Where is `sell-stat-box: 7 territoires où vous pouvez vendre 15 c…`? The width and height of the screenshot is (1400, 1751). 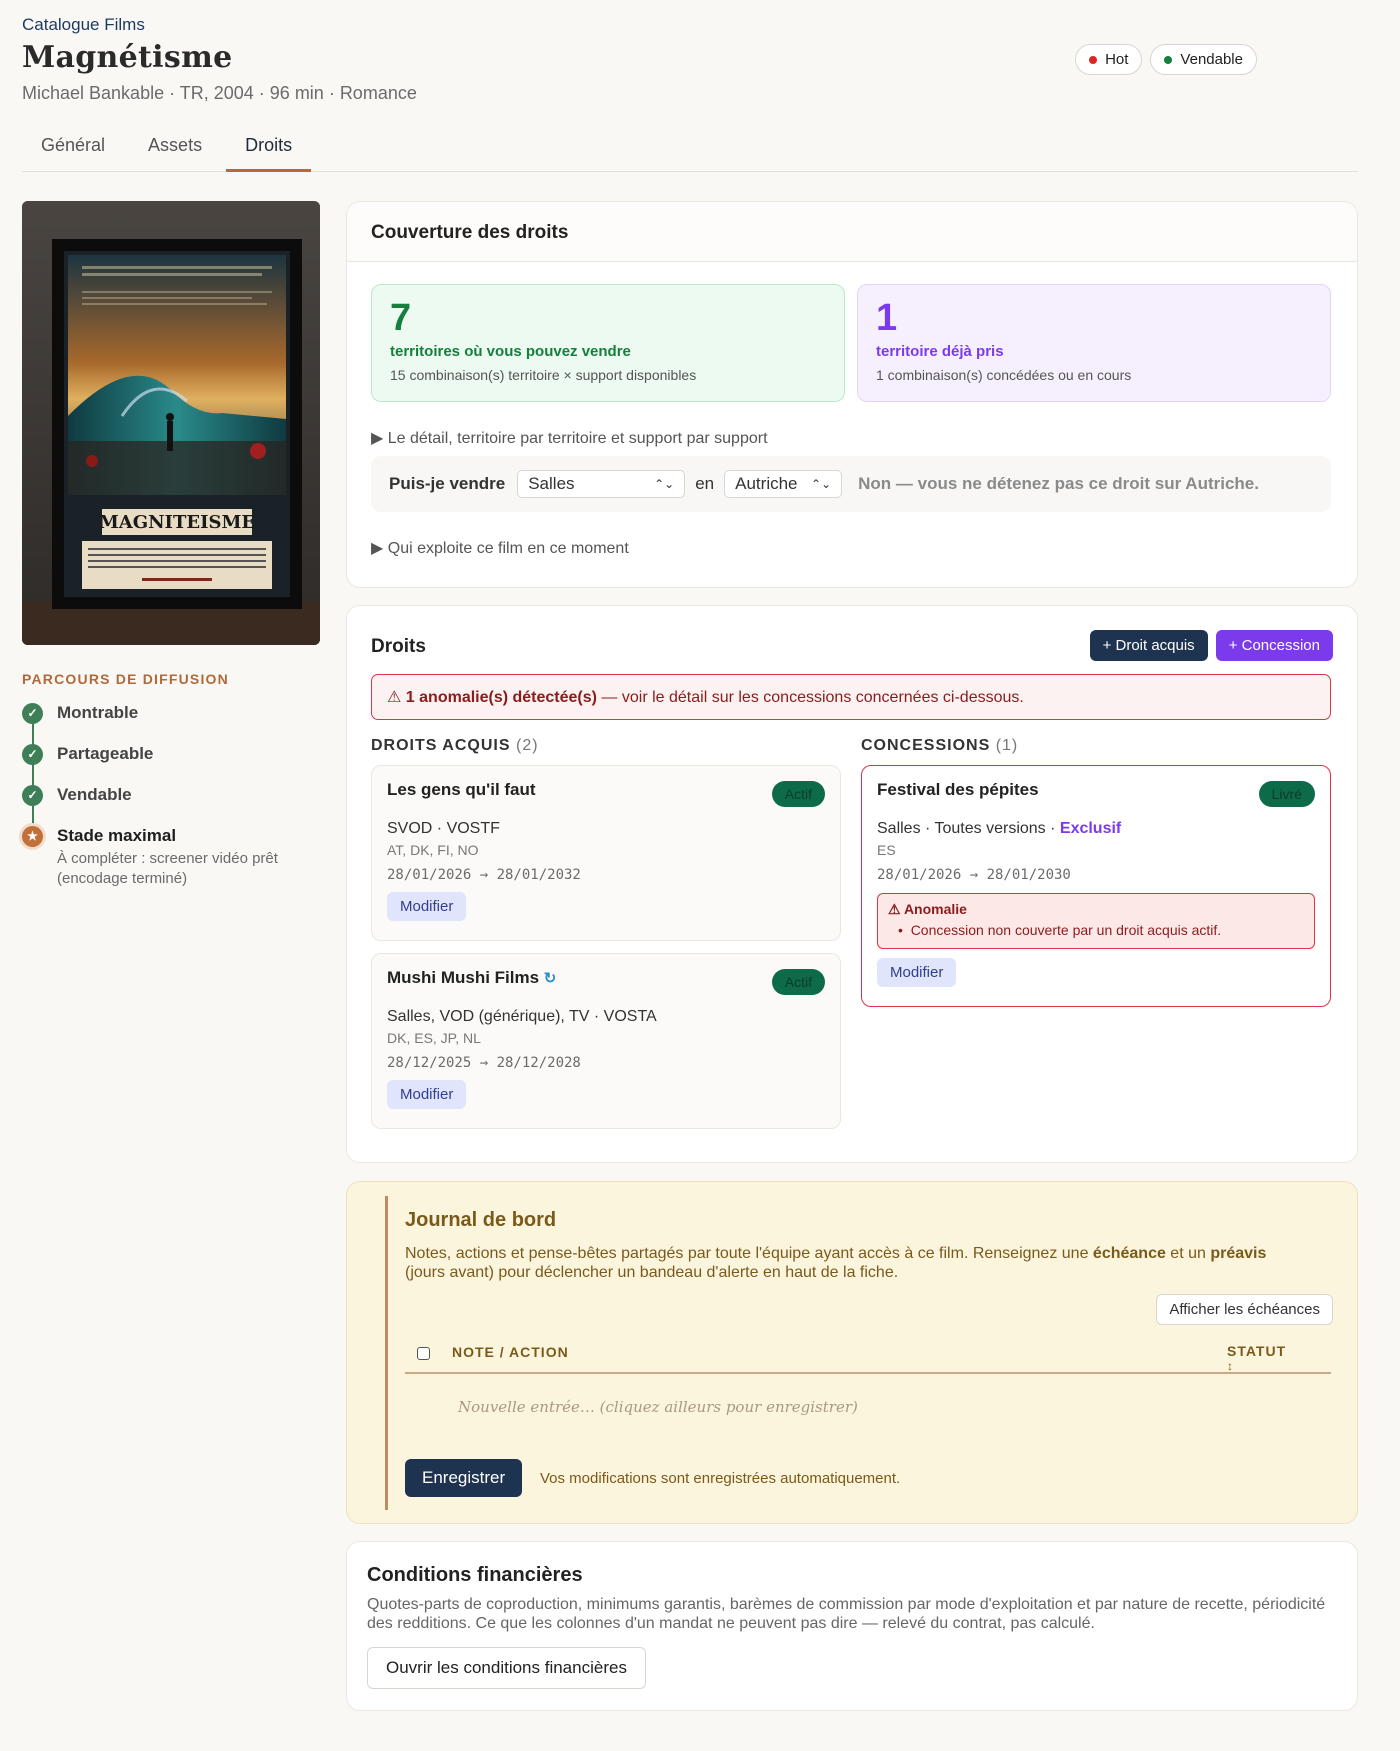
sell-stat-box: 7 territoires où vous pouvez vendre 15 c… is located at coordinates (608, 343).